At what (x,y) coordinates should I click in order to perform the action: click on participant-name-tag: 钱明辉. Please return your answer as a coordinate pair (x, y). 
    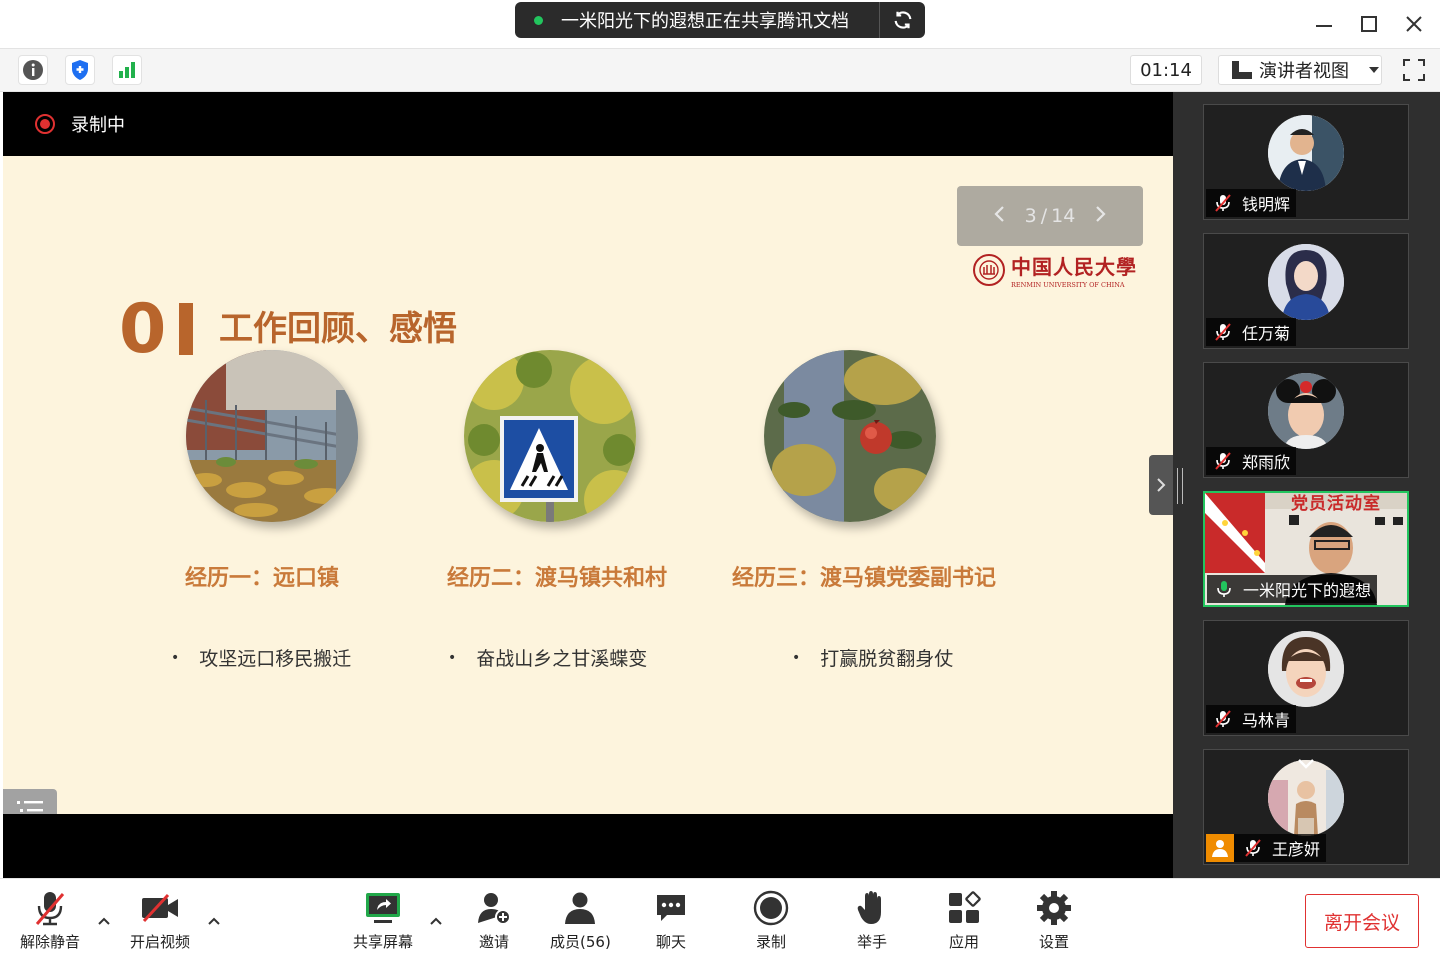
    Looking at the image, I should click on (1251, 203).